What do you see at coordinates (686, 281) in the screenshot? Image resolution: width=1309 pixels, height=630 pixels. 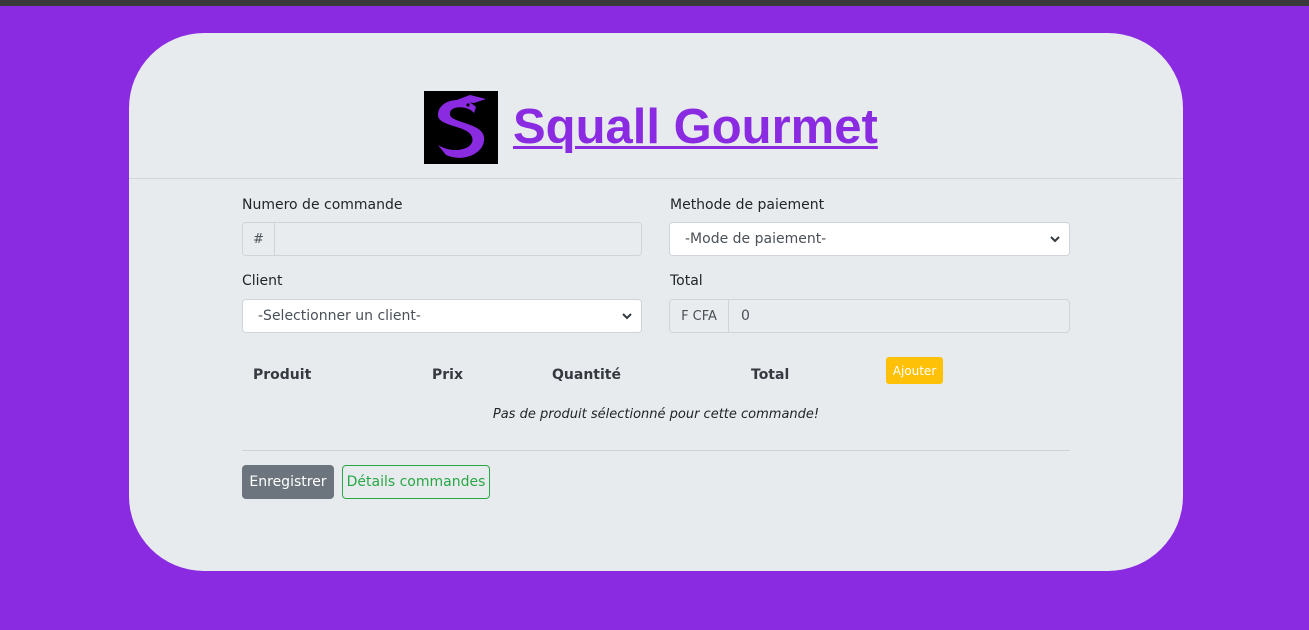 I see `total-label: Total` at bounding box center [686, 281].